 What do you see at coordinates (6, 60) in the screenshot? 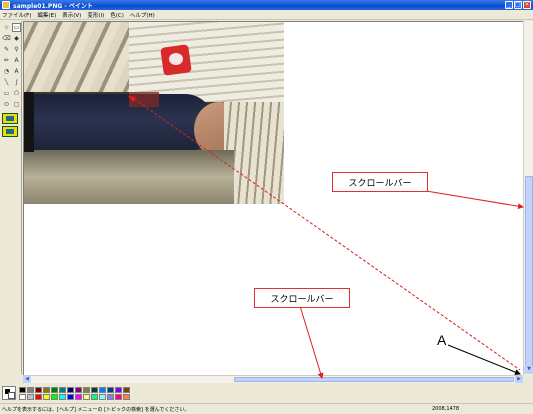
I see `pencil-icon: ✏` at bounding box center [6, 60].